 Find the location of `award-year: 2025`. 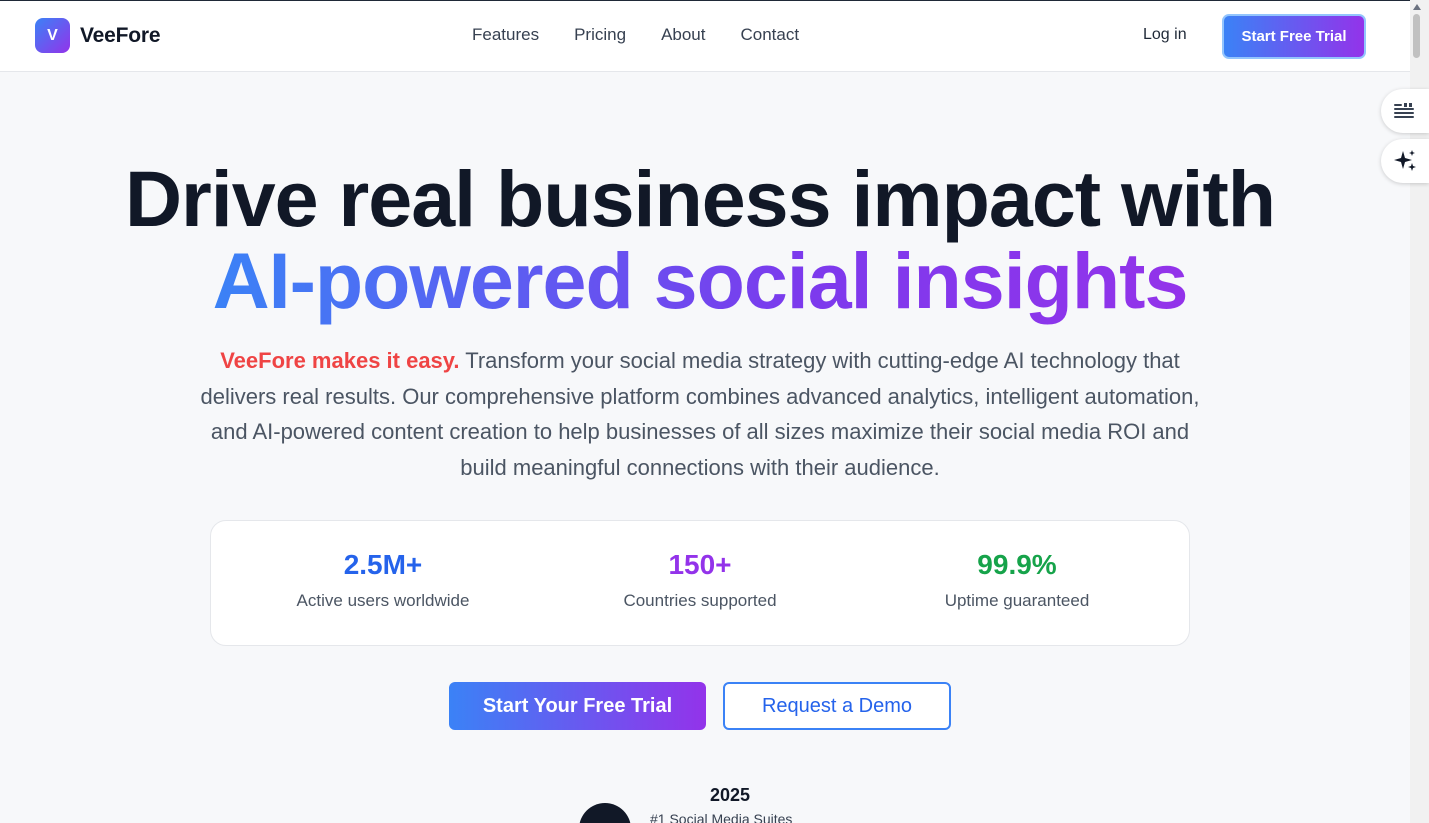

award-year: 2025 is located at coordinates (730, 795).